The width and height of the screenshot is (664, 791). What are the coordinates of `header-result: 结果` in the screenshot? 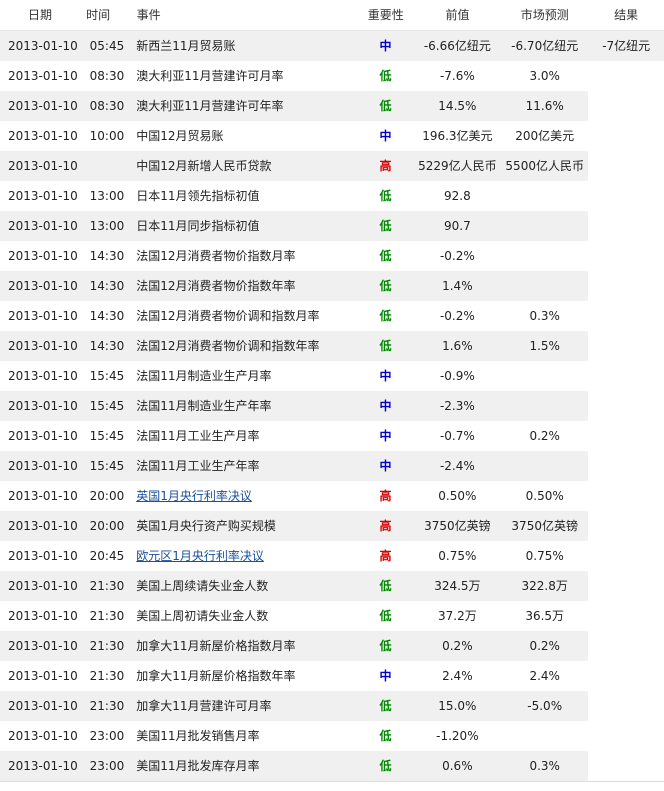 It's located at (626, 15).